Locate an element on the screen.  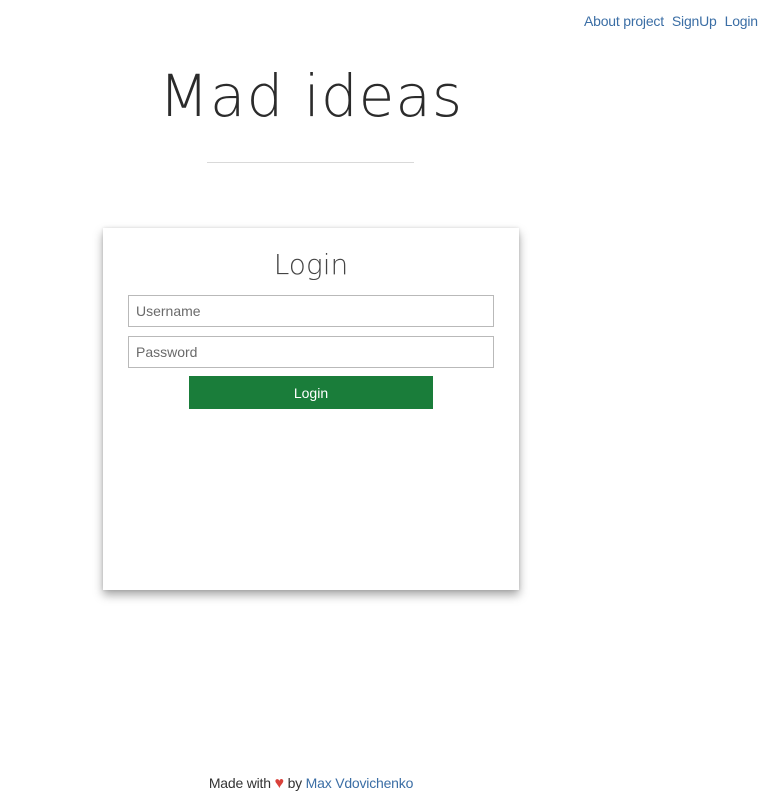
author-link: Max Vdovichenko is located at coordinates (360, 783).